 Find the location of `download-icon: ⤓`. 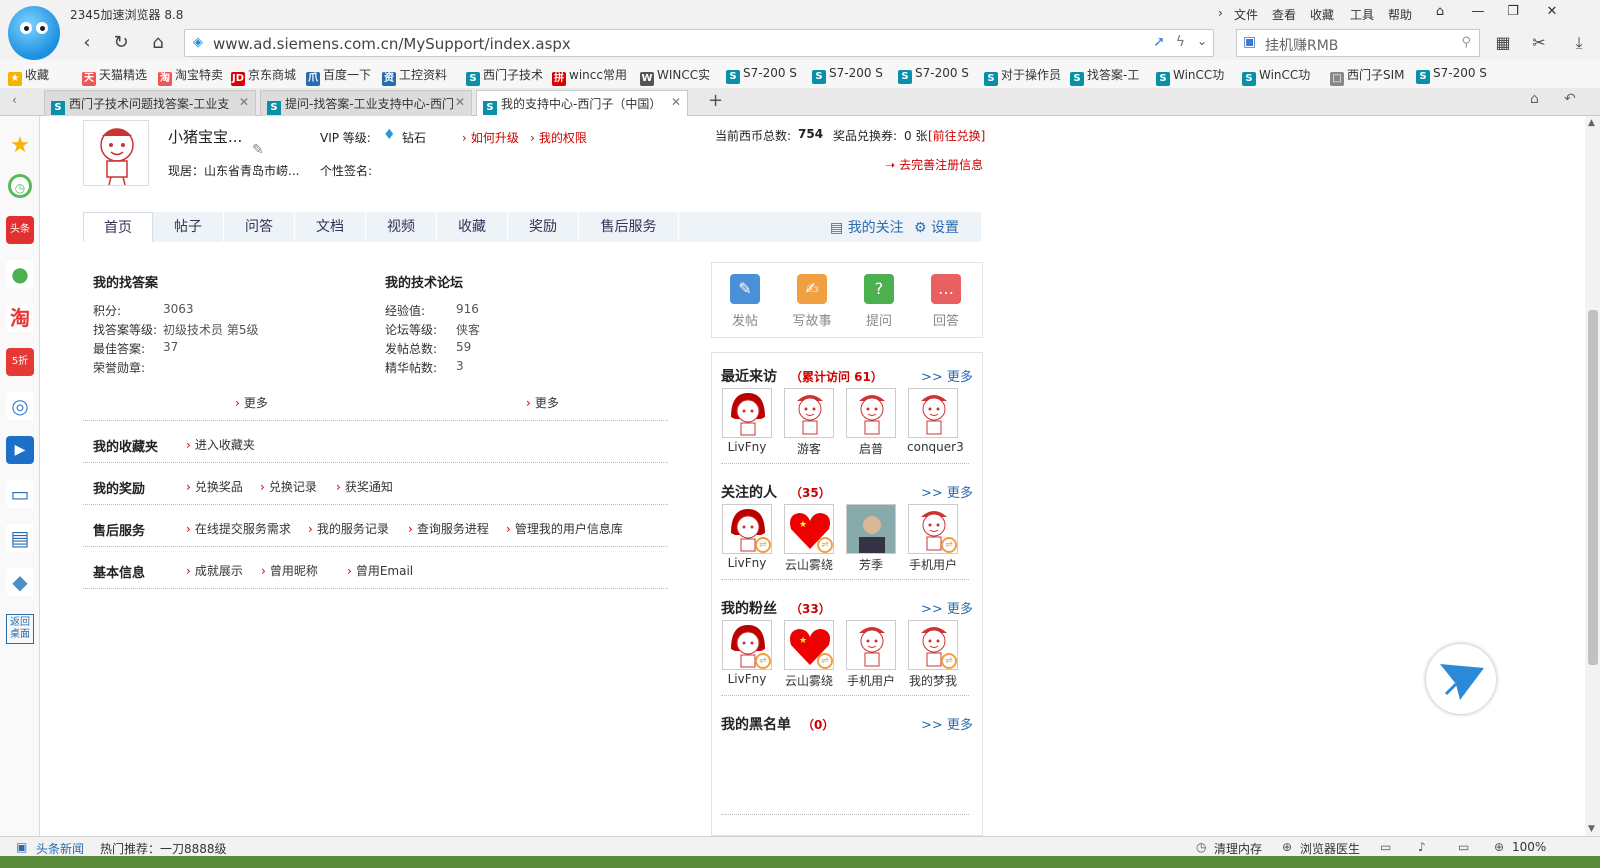

download-icon: ⤓ is located at coordinates (1579, 43).